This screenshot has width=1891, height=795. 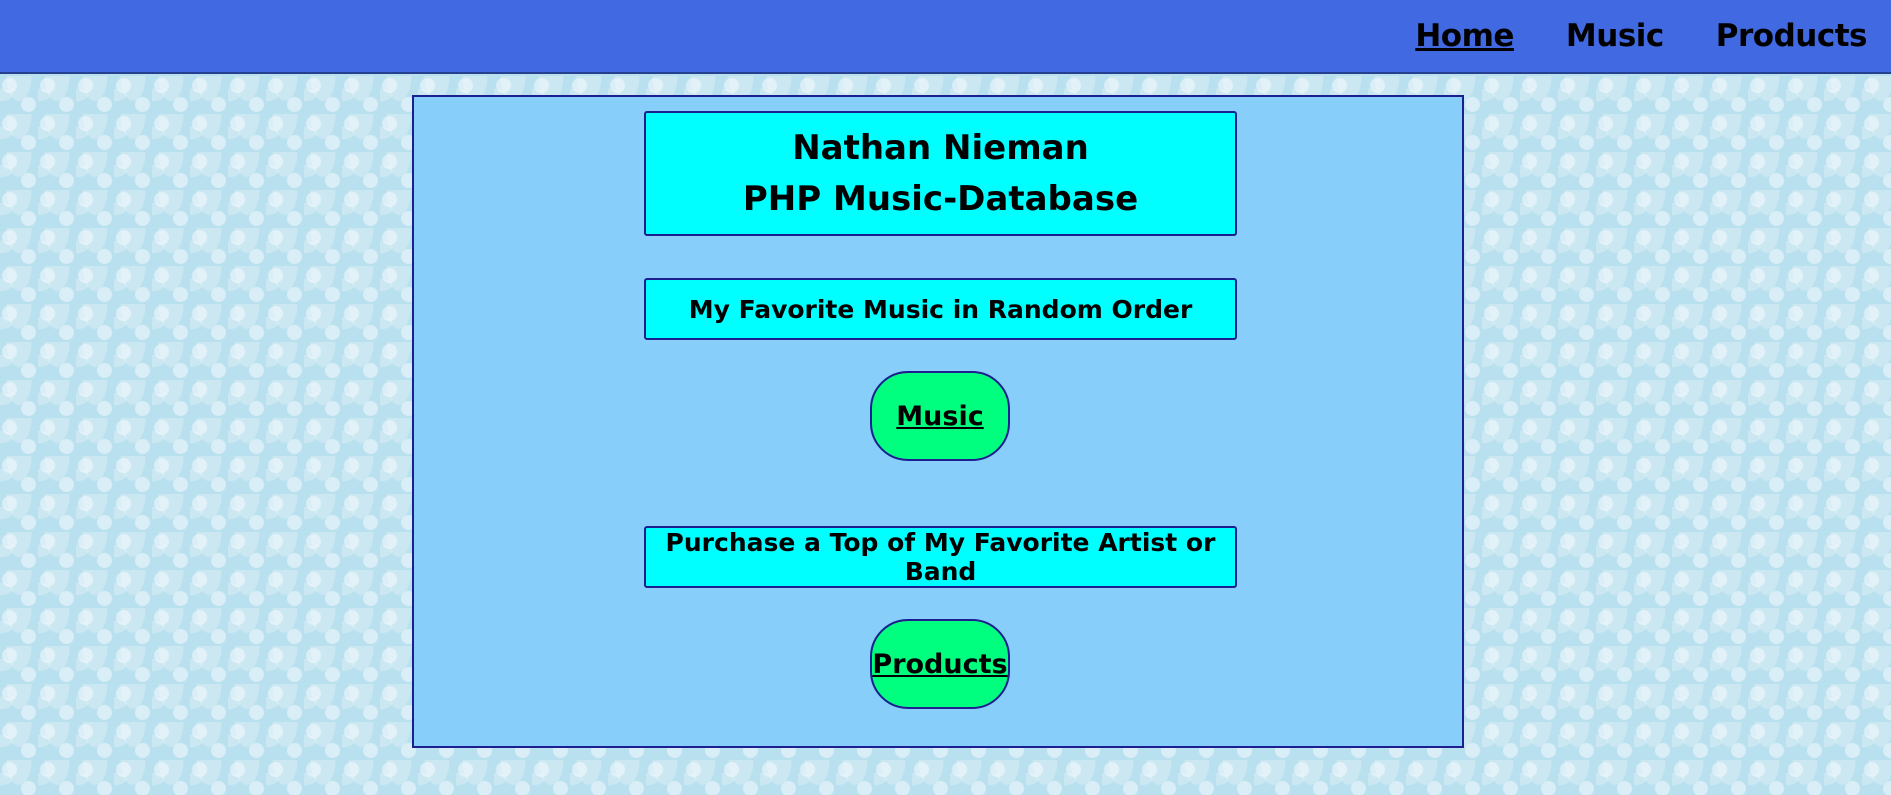 What do you see at coordinates (940, 173) in the screenshot?
I see `page-title-box: Nathan Nieman PHP Music-Database` at bounding box center [940, 173].